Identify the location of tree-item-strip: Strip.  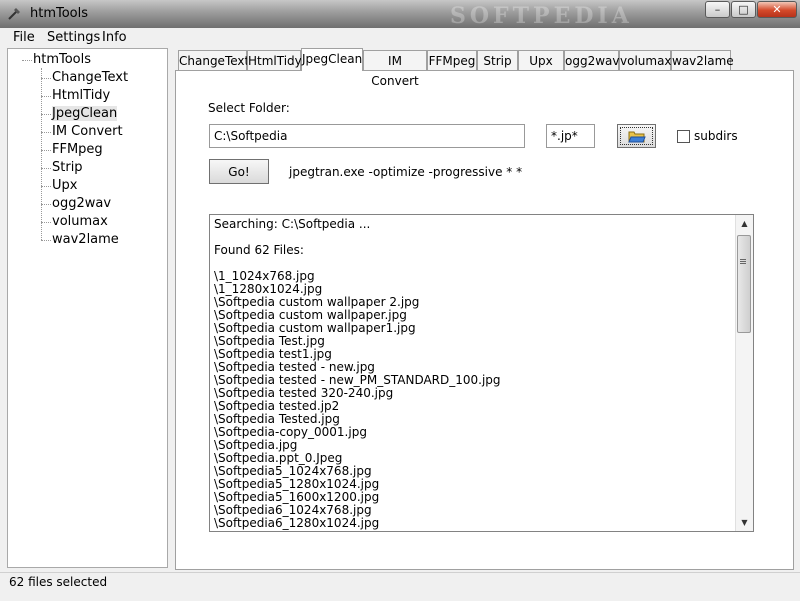
(67, 167).